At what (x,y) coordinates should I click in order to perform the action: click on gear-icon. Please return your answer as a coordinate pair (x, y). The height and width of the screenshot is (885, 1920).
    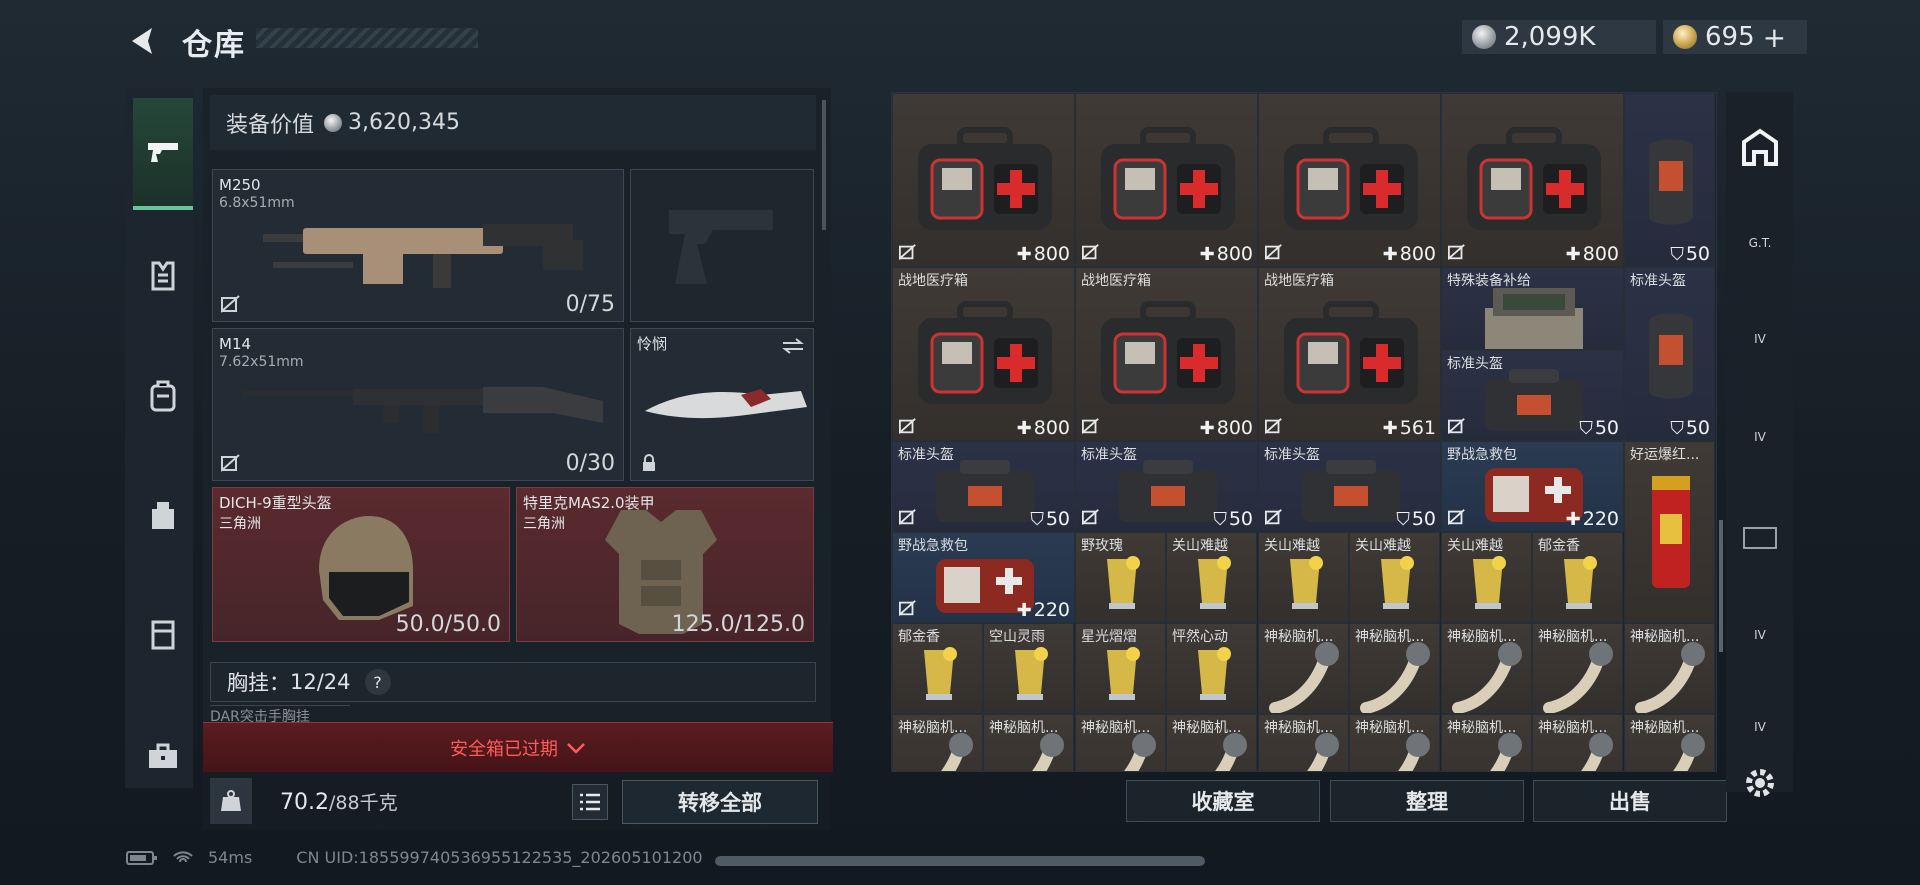
    Looking at the image, I should click on (1760, 783).